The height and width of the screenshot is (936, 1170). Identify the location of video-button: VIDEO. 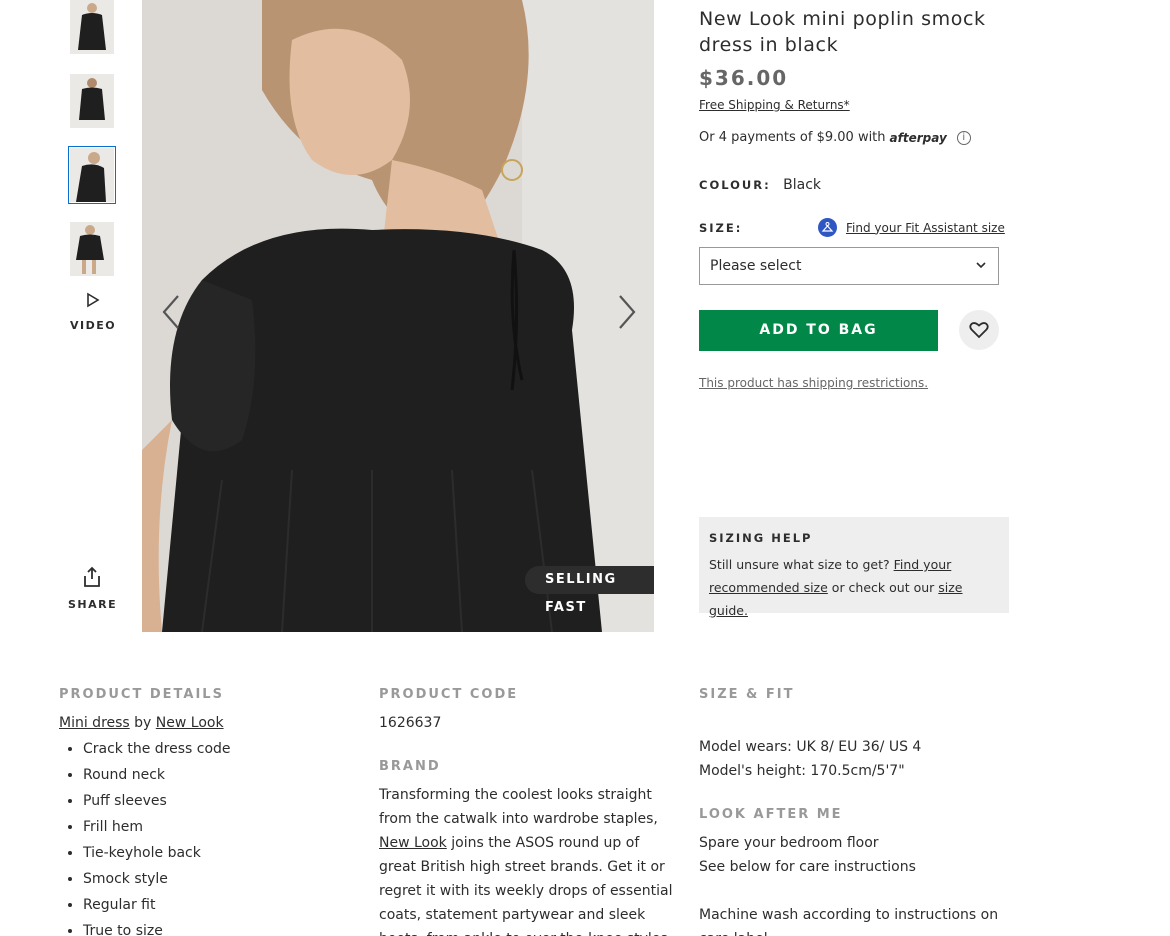
(93, 312).